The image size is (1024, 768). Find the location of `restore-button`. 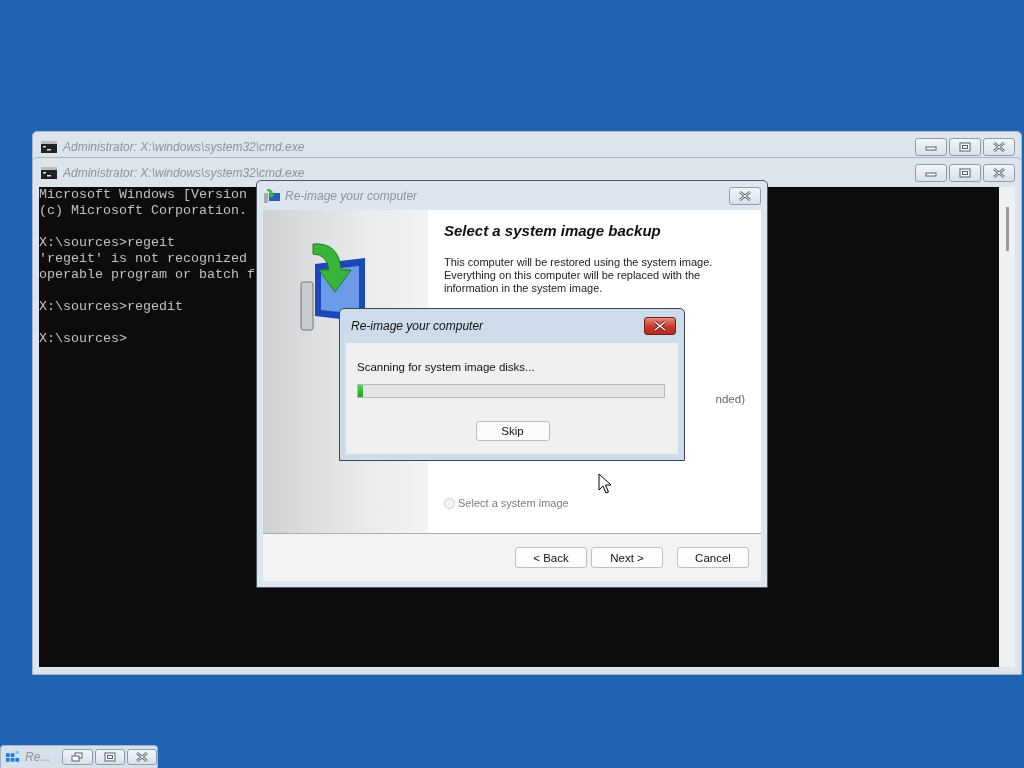

restore-button is located at coordinates (77, 757).